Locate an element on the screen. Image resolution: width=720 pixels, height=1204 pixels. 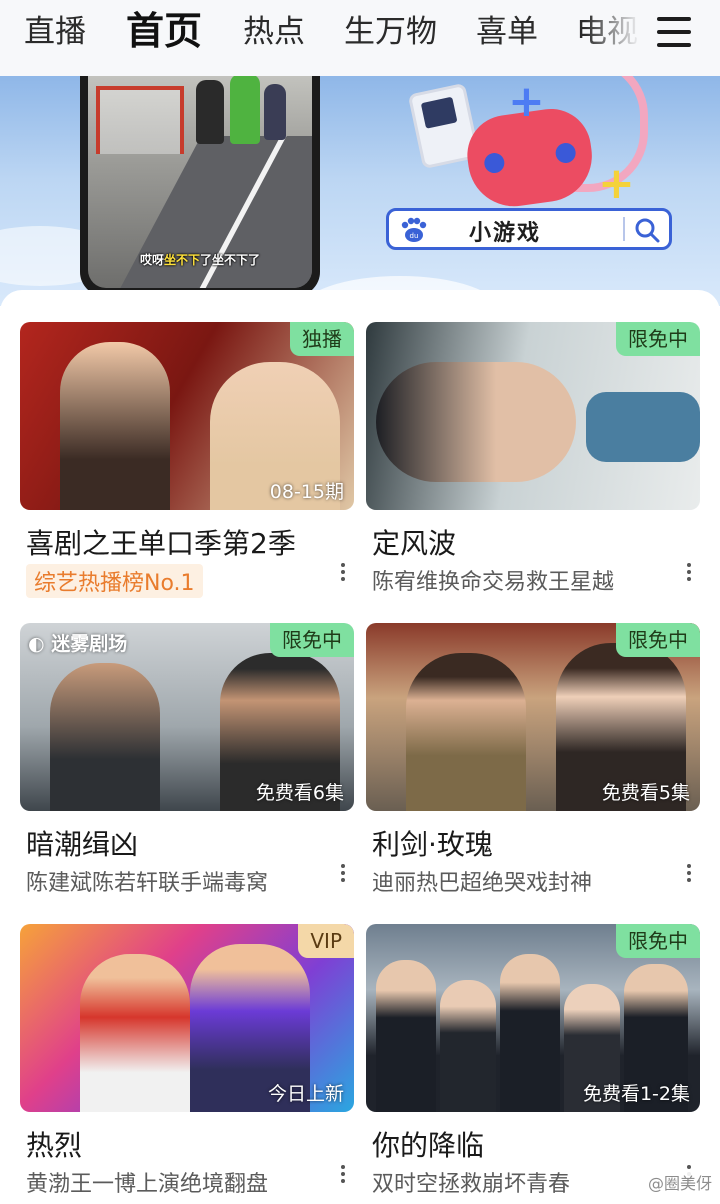
free-episodes-label: 免费看6集 is located at coordinates (299, 793).